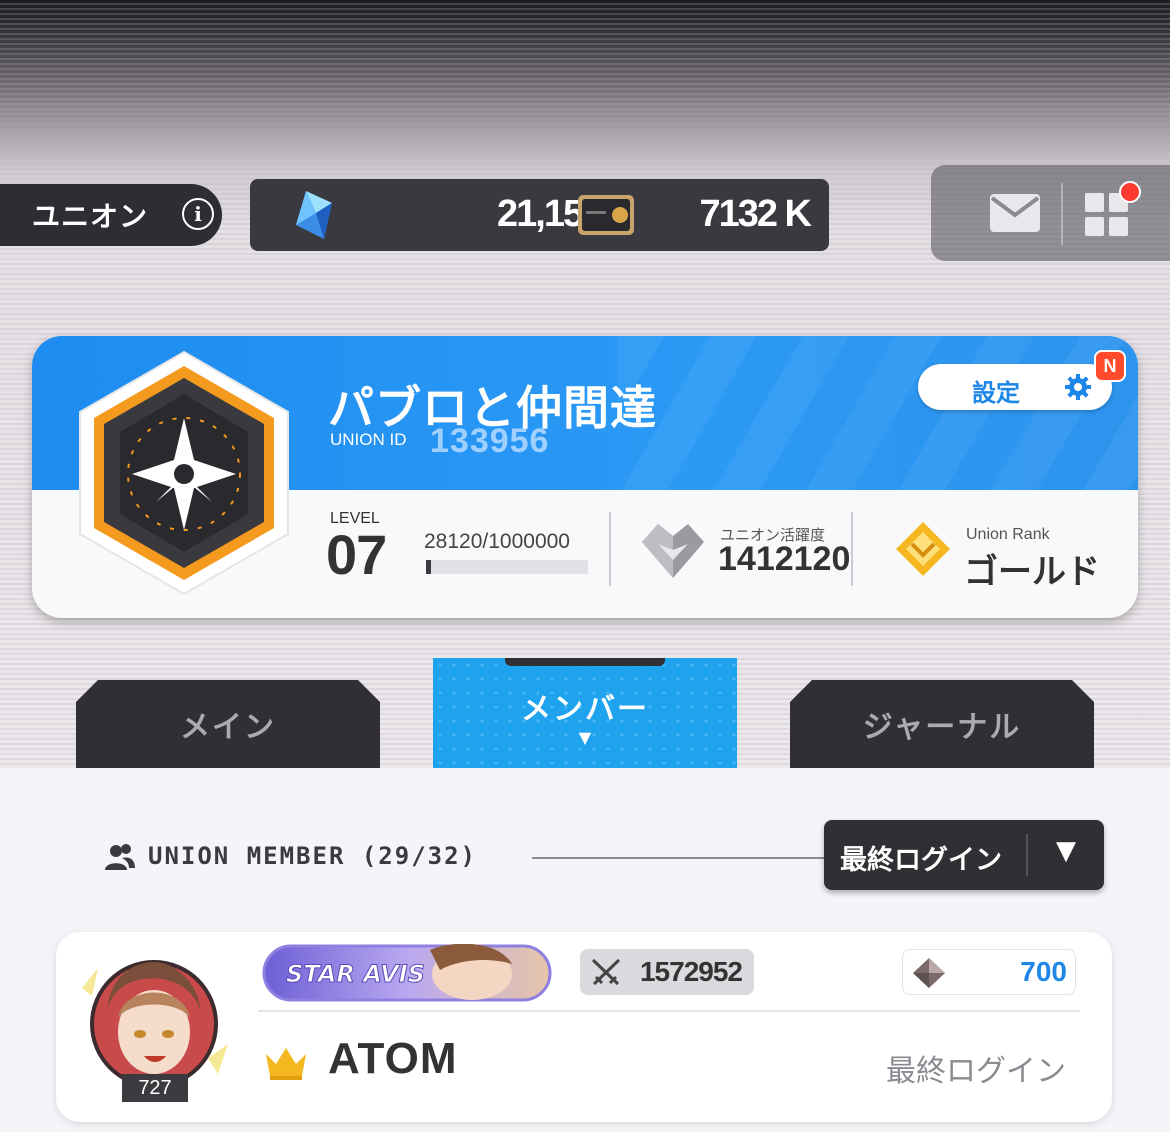 This screenshot has height=1132, width=1170. What do you see at coordinates (228, 727) in the screenshot?
I see `tab-main-label: メイン` at bounding box center [228, 727].